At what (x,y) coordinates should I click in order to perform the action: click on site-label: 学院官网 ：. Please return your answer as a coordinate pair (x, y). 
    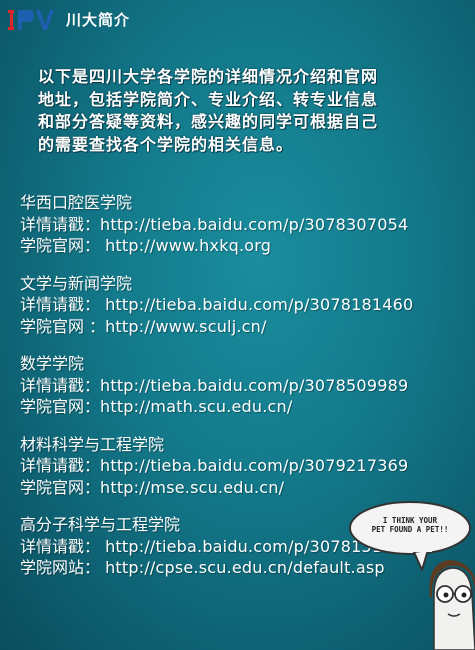
    Looking at the image, I should click on (63, 326).